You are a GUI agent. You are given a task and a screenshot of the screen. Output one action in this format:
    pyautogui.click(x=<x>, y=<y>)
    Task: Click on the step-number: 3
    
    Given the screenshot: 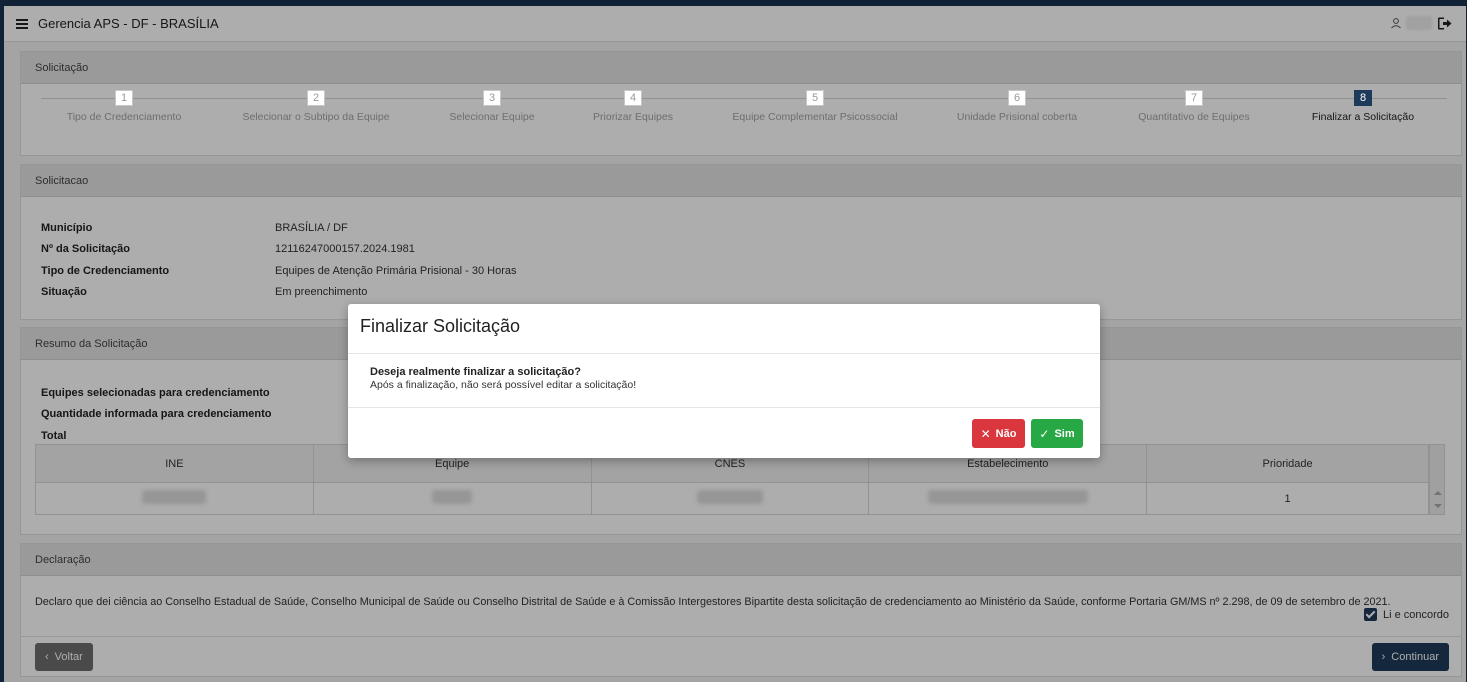 What is the action you would take?
    pyautogui.click(x=492, y=98)
    